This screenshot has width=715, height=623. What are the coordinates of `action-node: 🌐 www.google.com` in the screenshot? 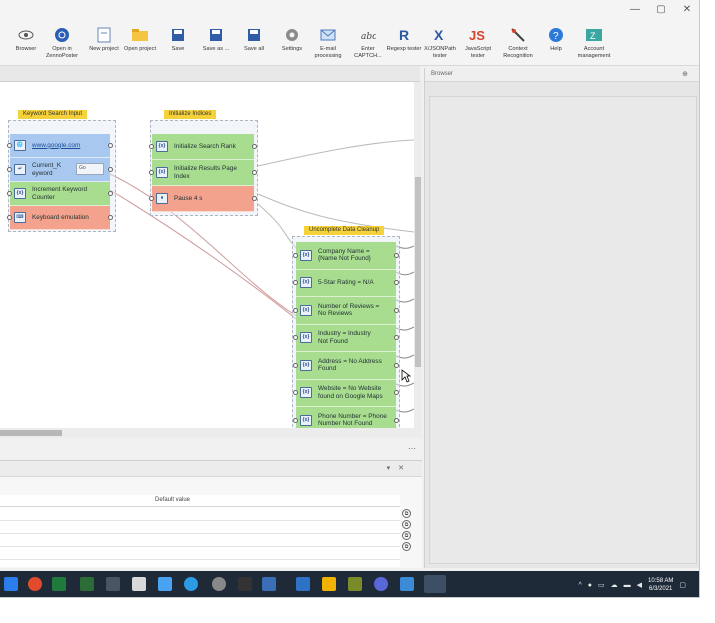 It's located at (60, 146).